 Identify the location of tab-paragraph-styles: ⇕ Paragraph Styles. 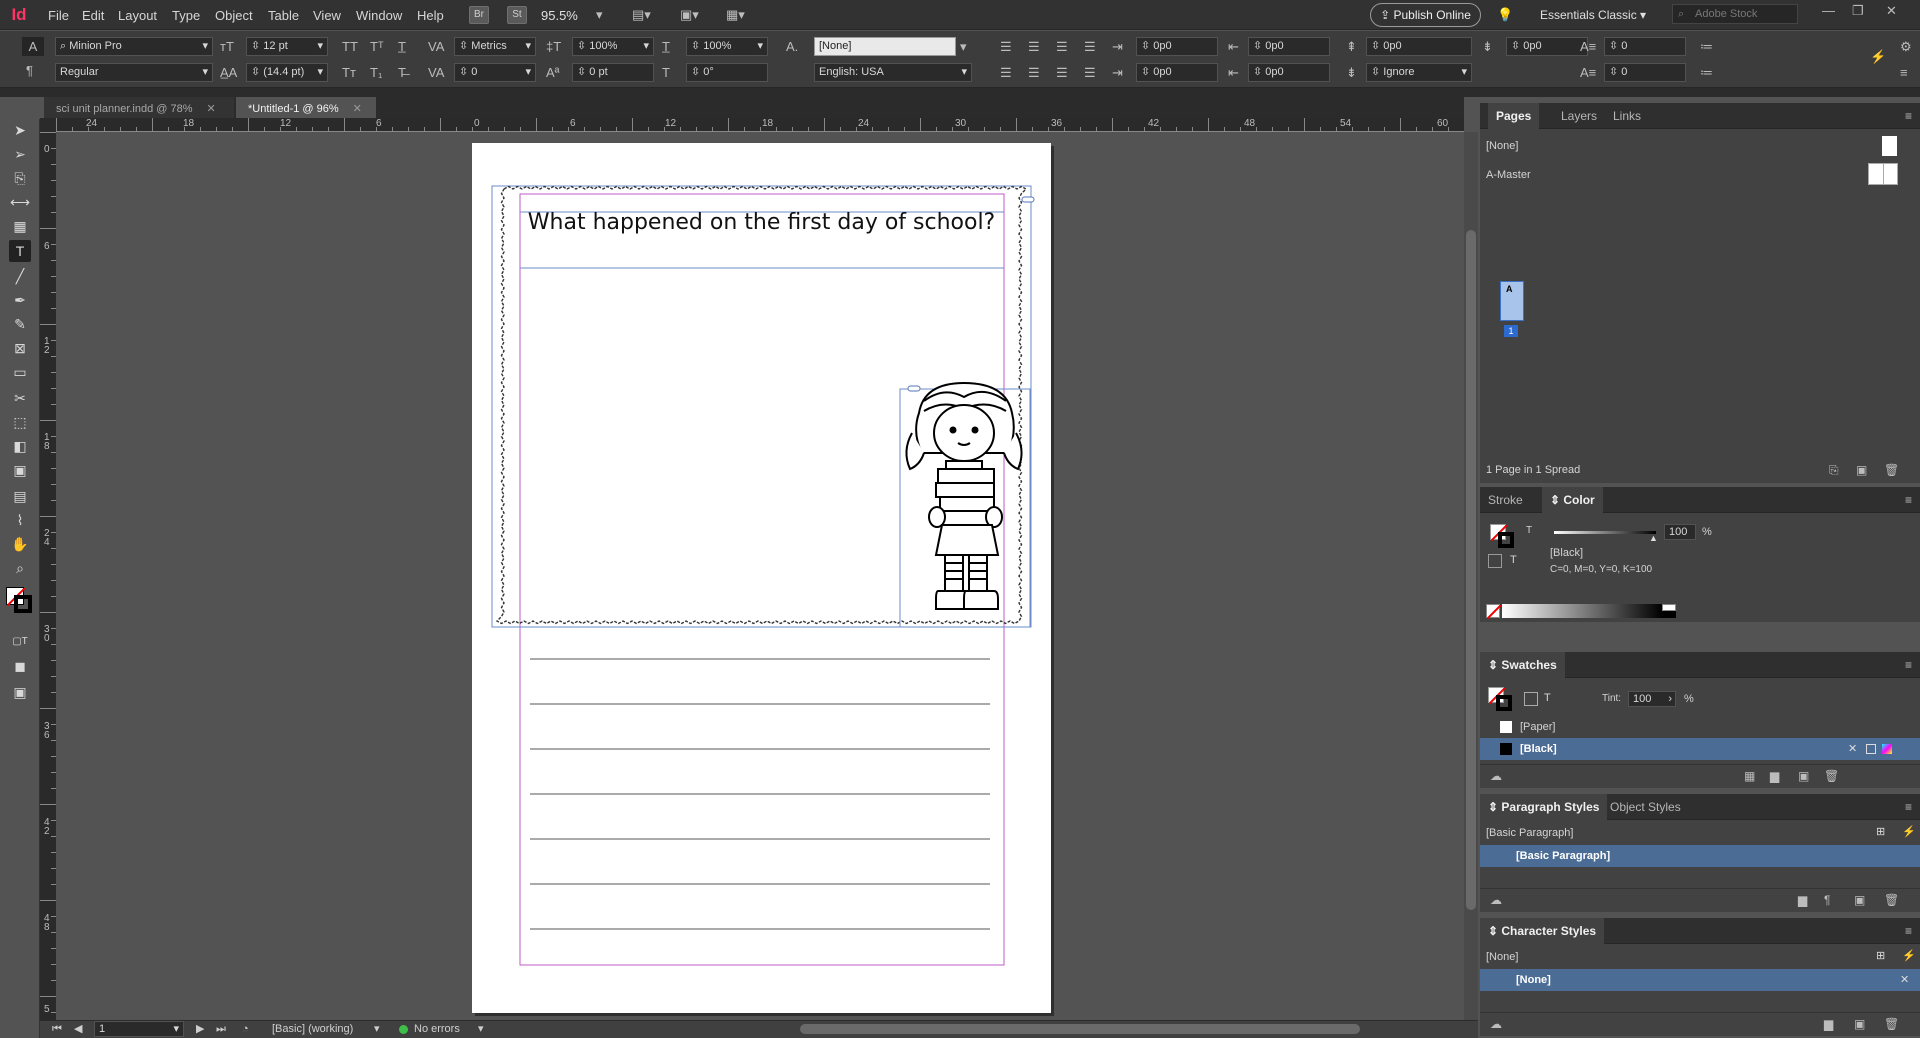
(1544, 807).